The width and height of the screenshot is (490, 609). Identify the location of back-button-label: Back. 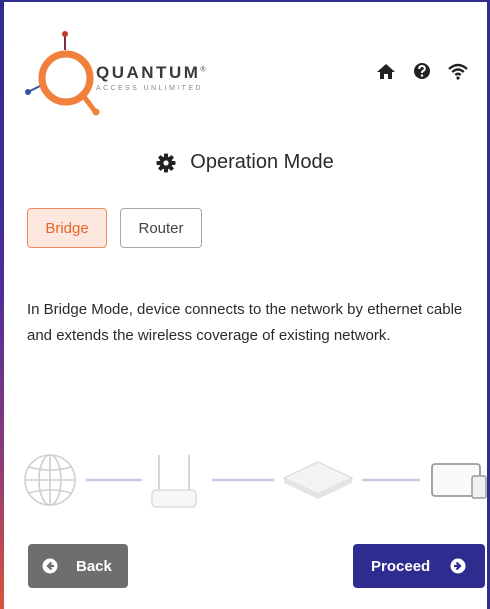
(94, 566).